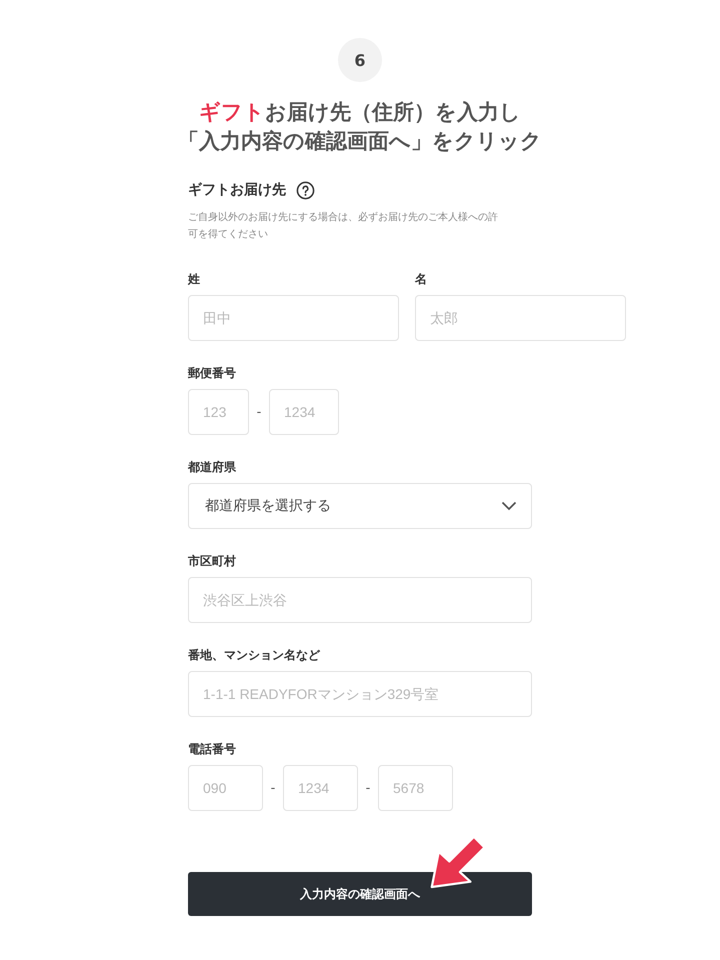 This screenshot has width=720, height=960. Describe the element at coordinates (509, 506) in the screenshot. I see `chevron-down-icon` at that location.